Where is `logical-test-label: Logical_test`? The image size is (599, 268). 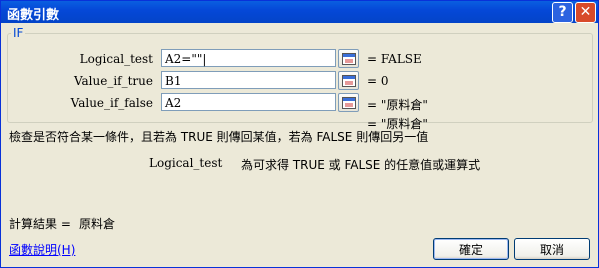 logical-test-label: Logical_test is located at coordinates (116, 59).